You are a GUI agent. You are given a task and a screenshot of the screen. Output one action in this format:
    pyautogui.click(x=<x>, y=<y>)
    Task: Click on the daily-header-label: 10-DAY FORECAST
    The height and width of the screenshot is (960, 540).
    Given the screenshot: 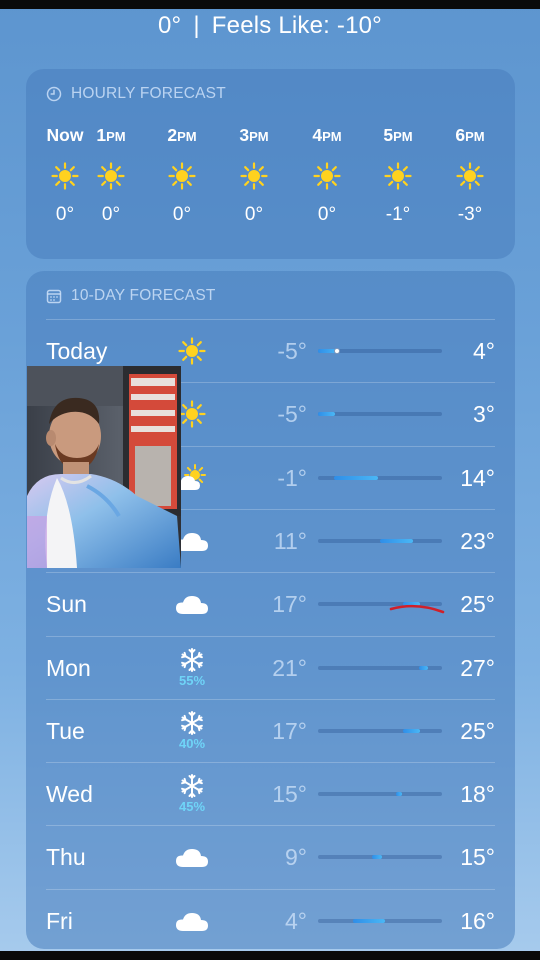 What is the action you would take?
    pyautogui.click(x=143, y=295)
    